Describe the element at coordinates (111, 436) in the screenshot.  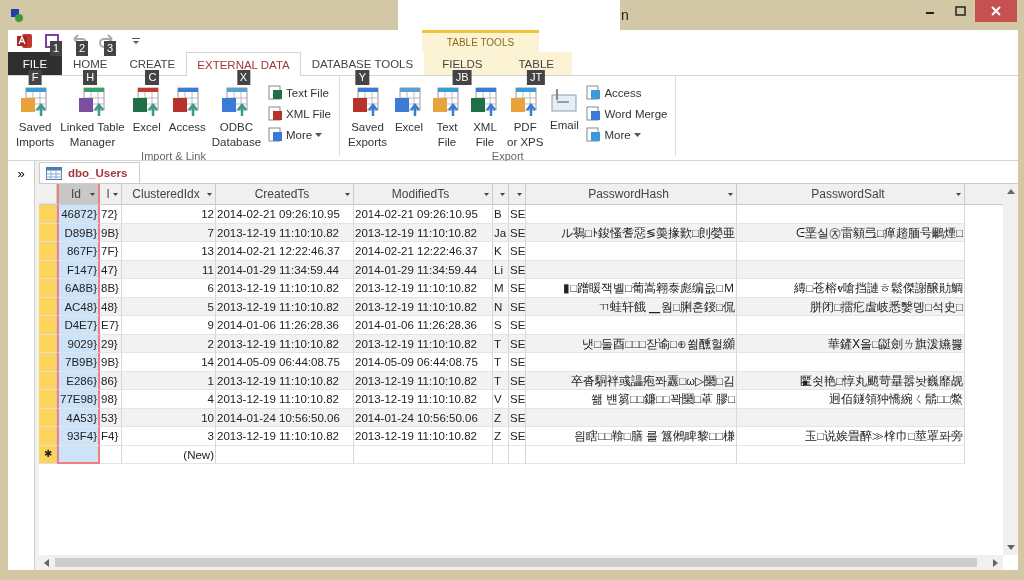
I see `table-cell: F4}` at that location.